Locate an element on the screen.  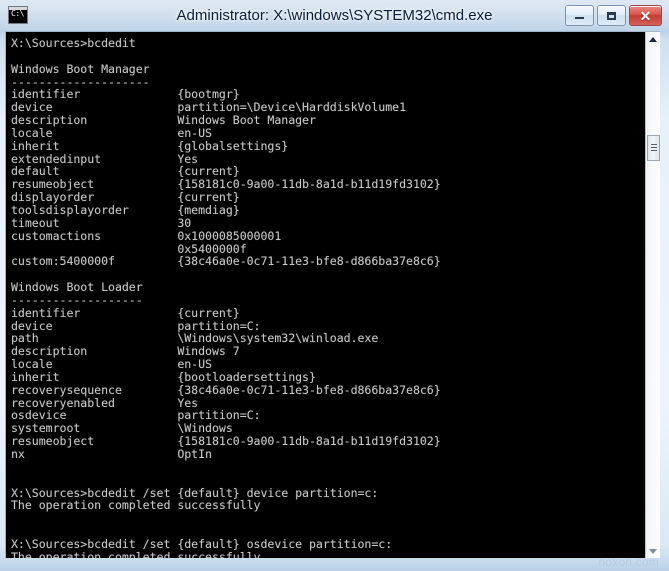
maximize-button is located at coordinates (611, 15).